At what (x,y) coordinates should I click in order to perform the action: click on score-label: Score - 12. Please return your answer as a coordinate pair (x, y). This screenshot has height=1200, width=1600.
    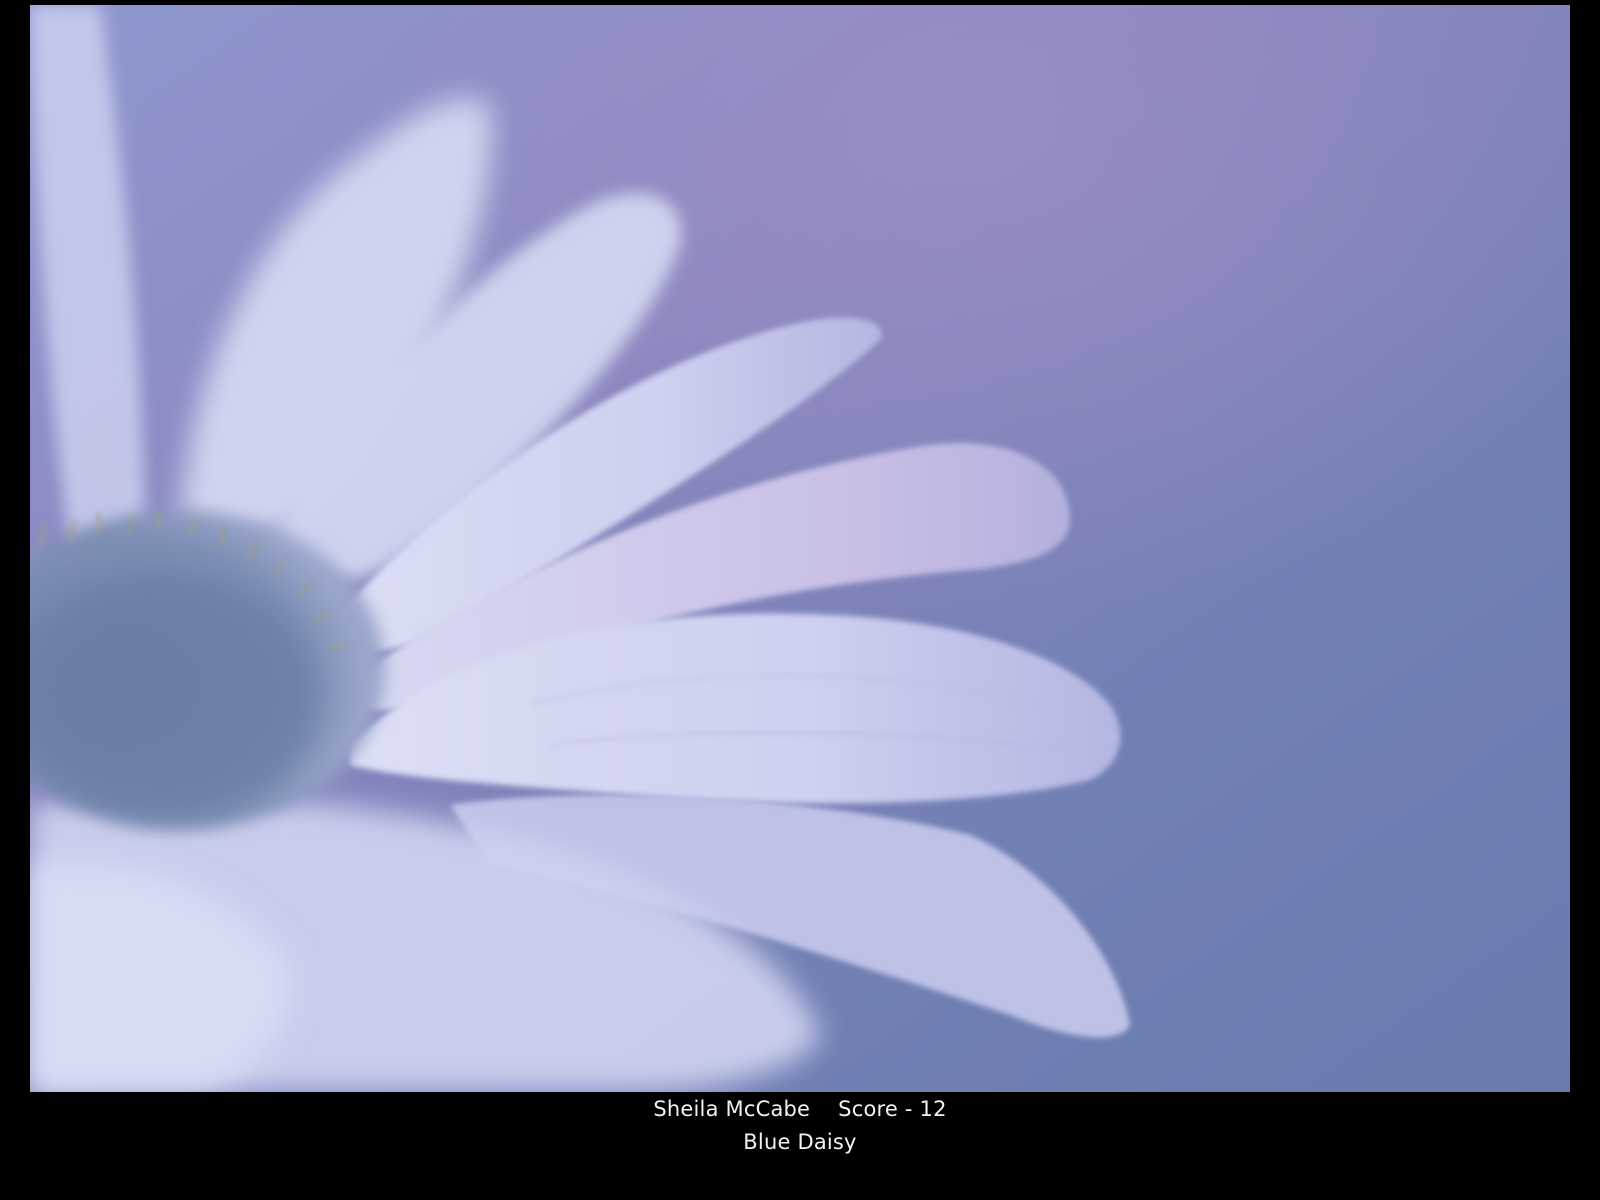
    Looking at the image, I should click on (892, 1109).